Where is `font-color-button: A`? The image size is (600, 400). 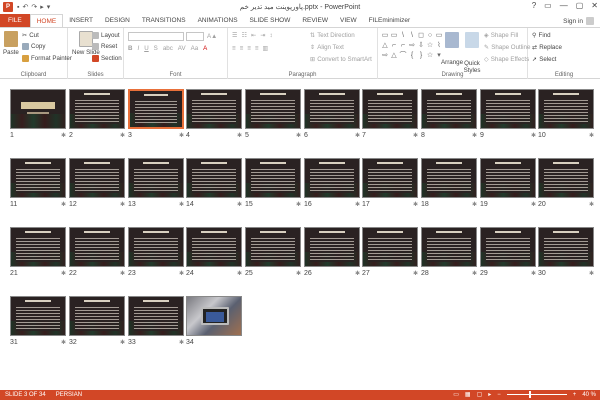 font-color-button: A is located at coordinates (205, 48).